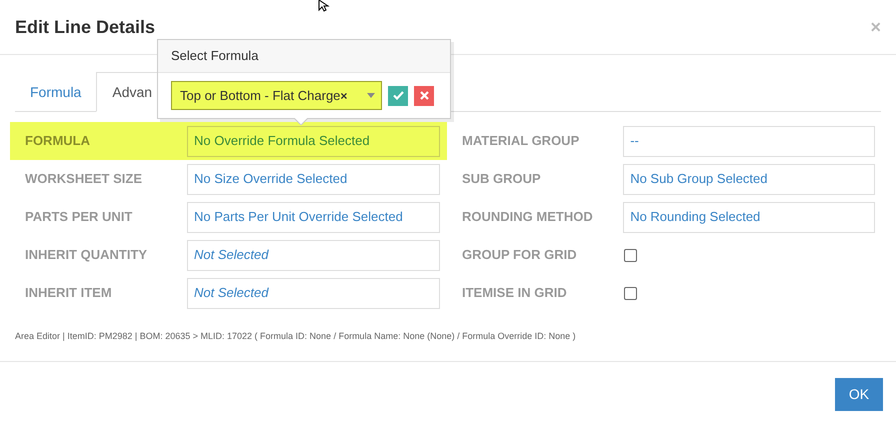 The width and height of the screenshot is (896, 425). I want to click on field-label: GROUP FOR GRID, so click(519, 255).